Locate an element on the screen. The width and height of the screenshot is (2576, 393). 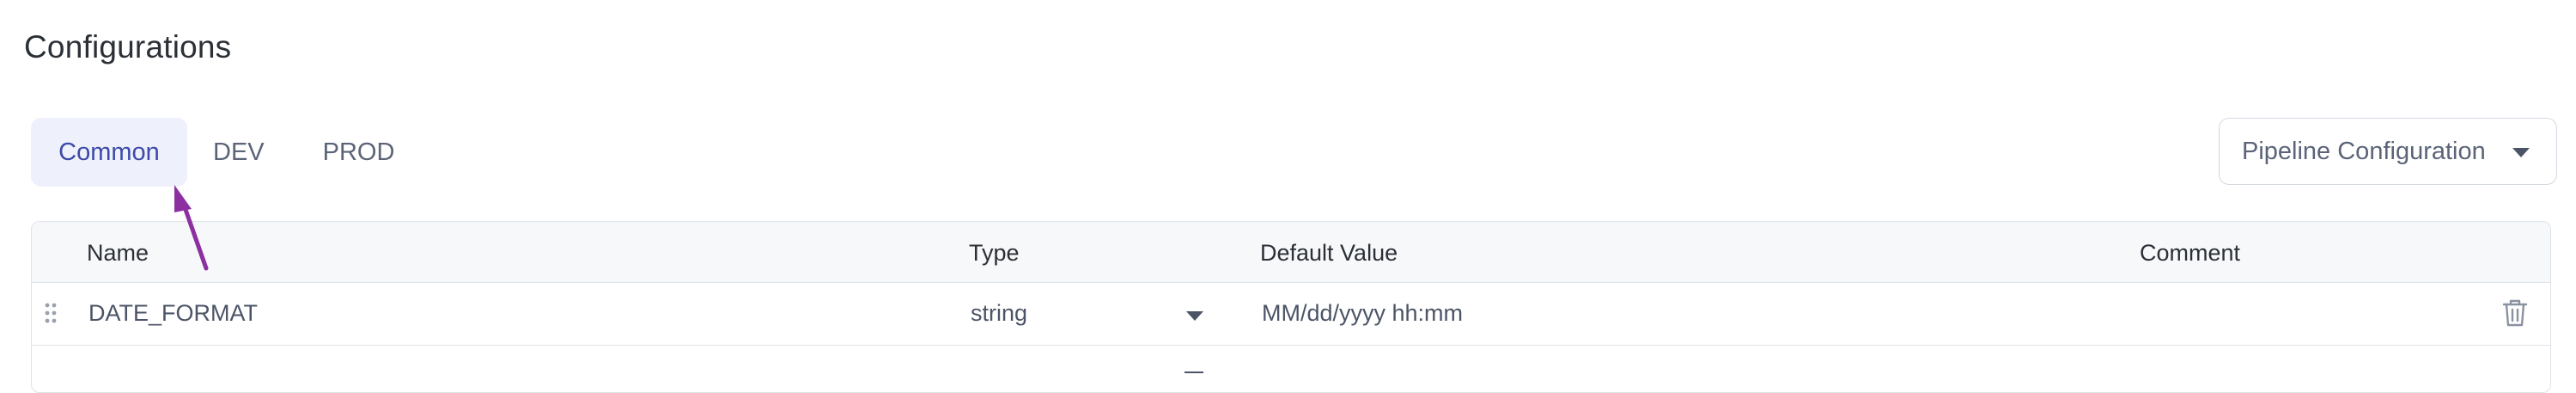
page-title: Configurations is located at coordinates (128, 46).